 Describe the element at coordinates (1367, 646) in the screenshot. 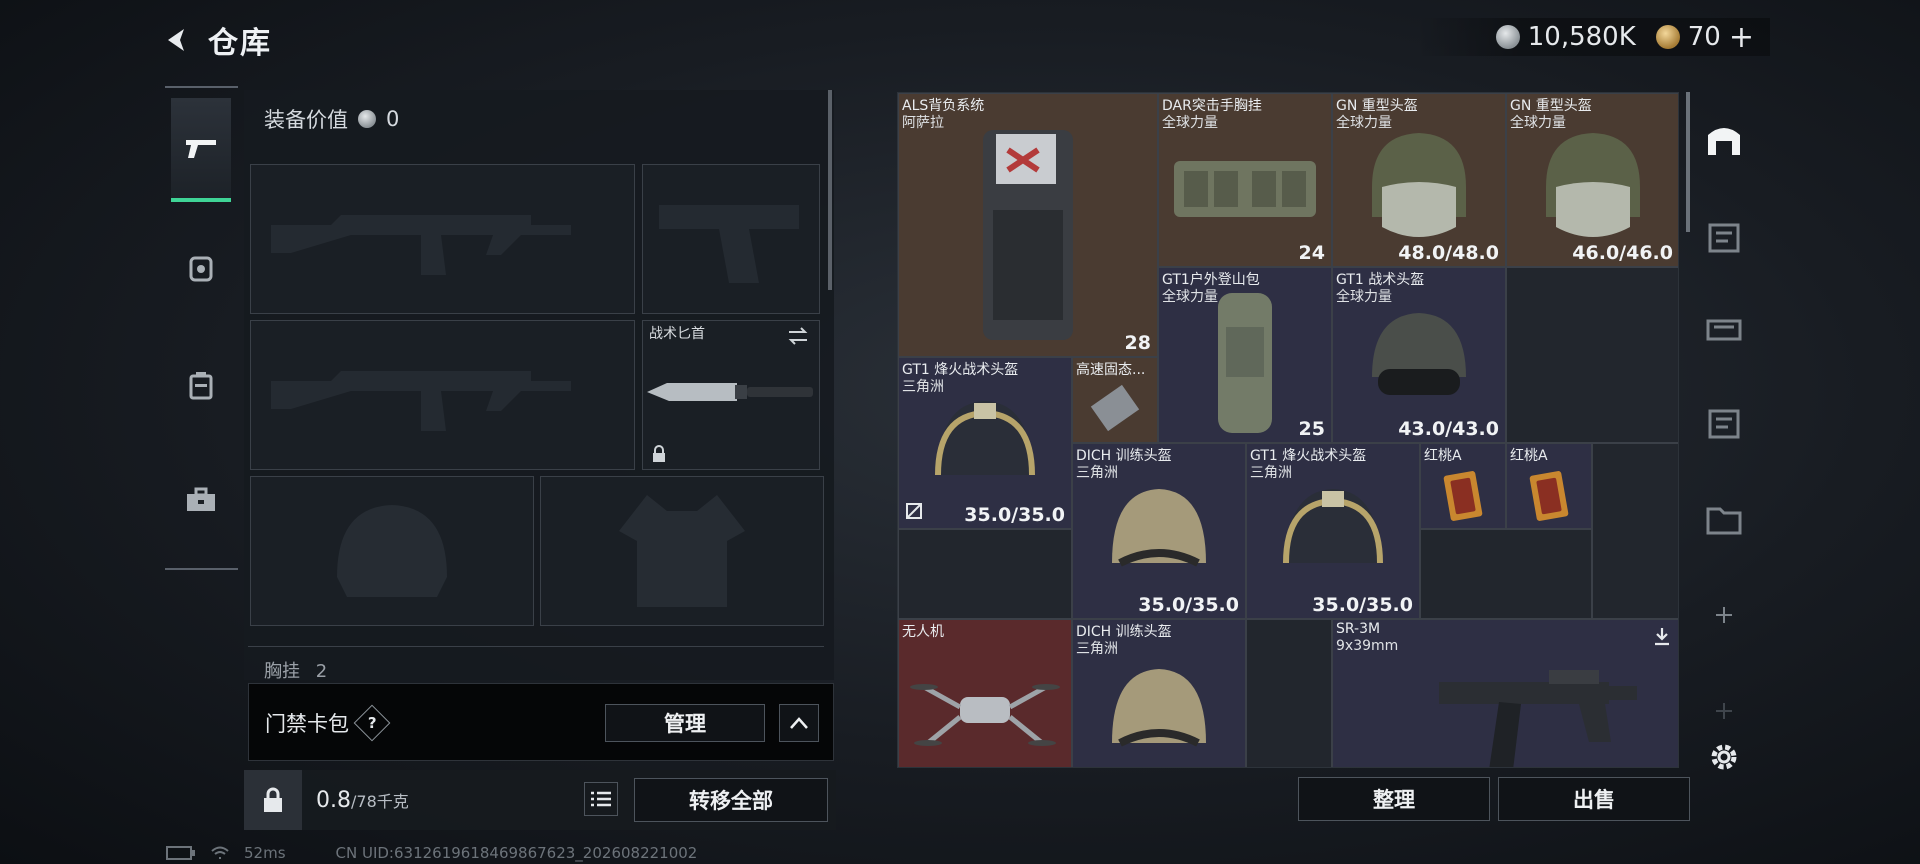

I see `item-subtitle: 9x39mm` at that location.